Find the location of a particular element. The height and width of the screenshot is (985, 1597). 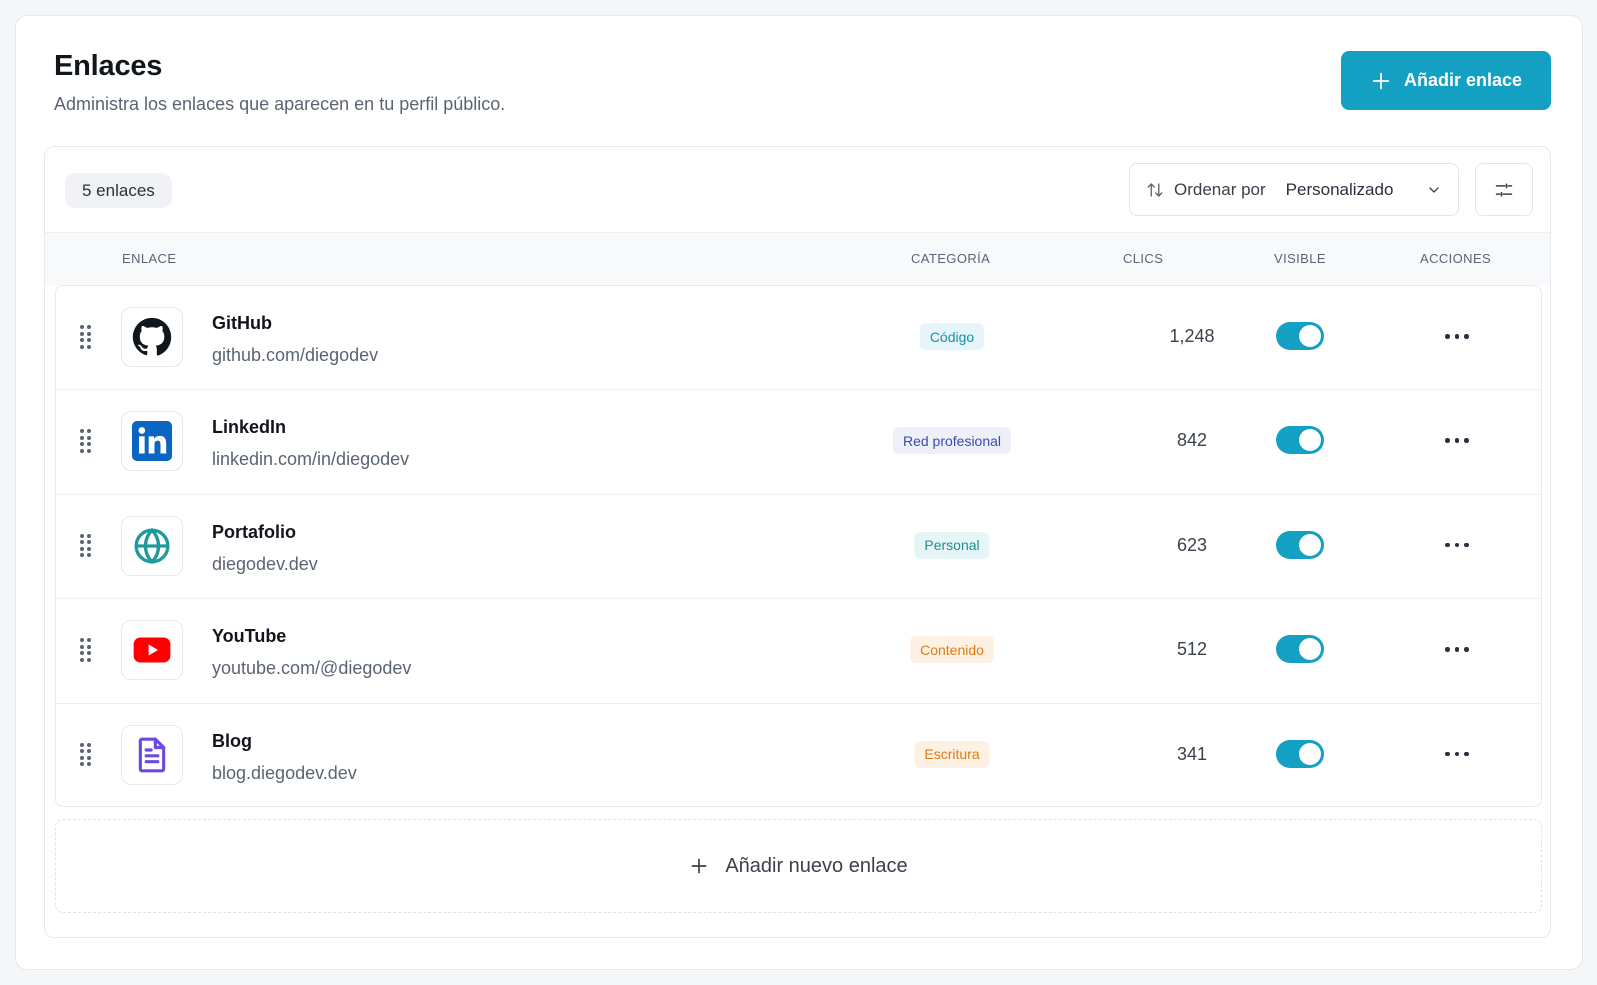

category-badge: Contenido is located at coordinates (952, 650).